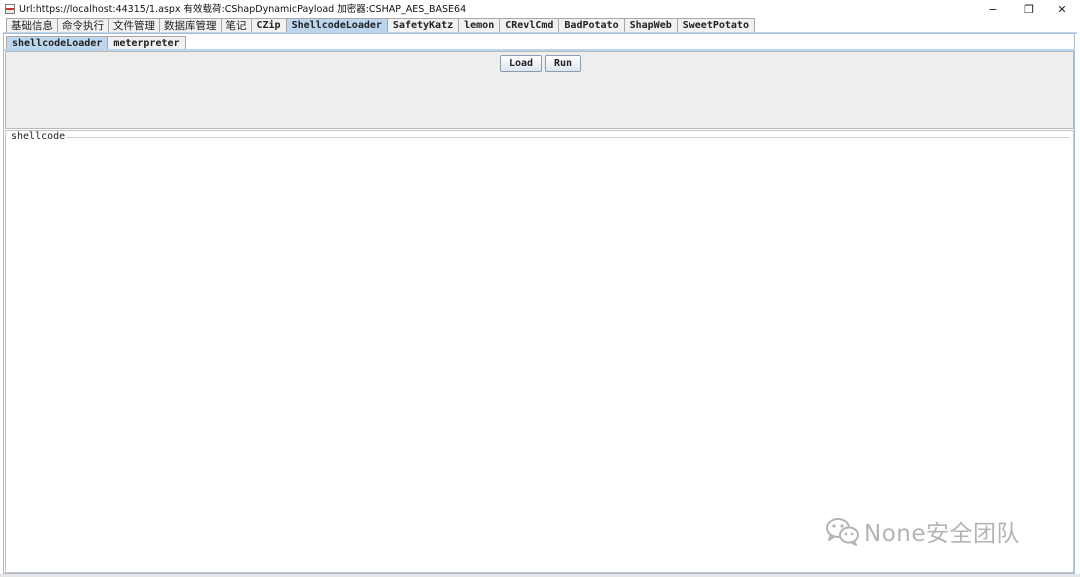 The width and height of the screenshot is (1080, 577). Describe the element at coordinates (423, 25) in the screenshot. I see `tab-safetykatz: SafetyKatz` at that location.